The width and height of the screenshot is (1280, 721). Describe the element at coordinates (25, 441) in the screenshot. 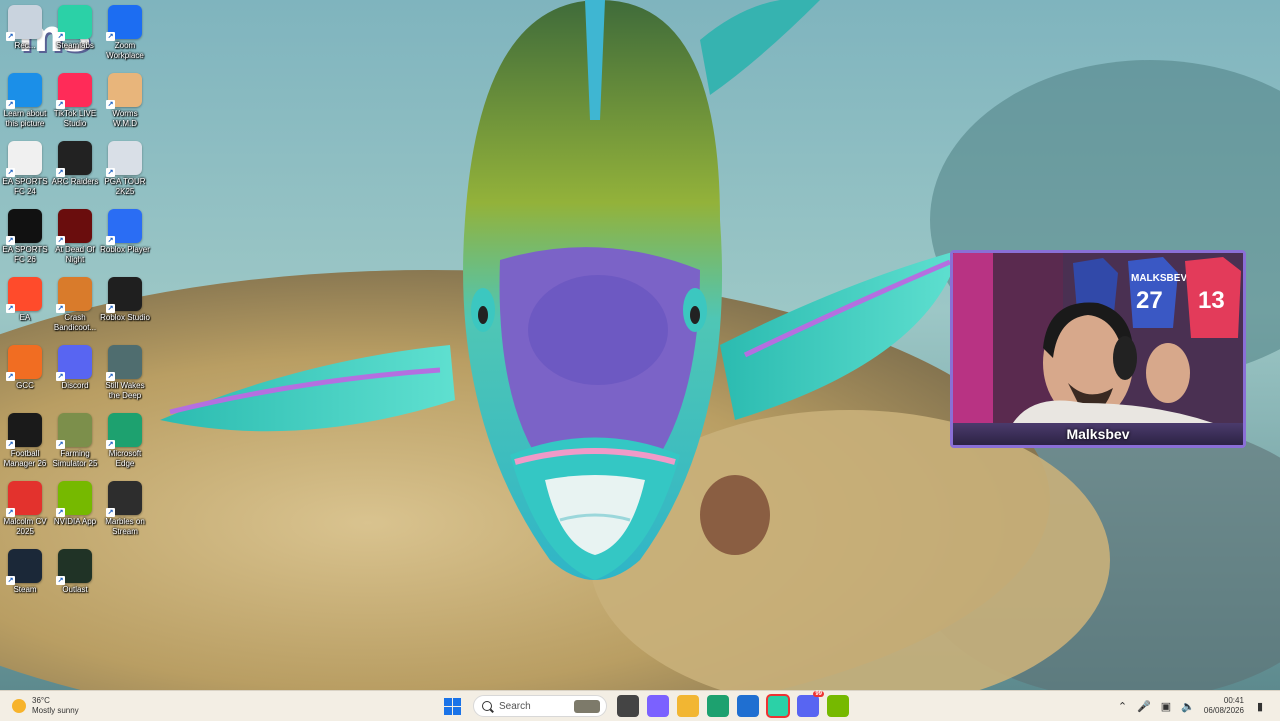

I see `desktop-icon-football-manager: ↗ Football Manager 26` at that location.